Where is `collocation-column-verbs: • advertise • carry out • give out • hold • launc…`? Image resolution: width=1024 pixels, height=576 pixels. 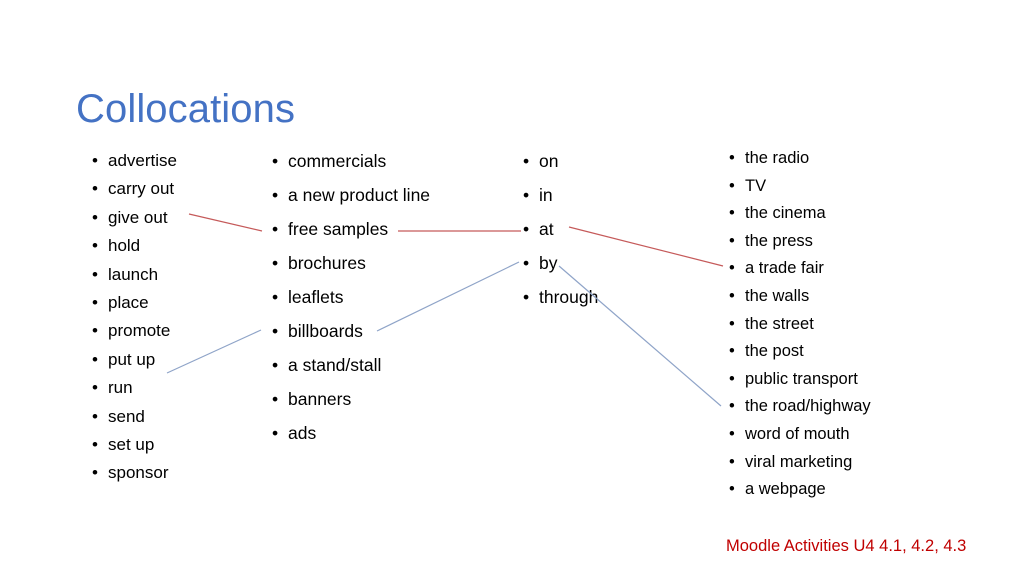 collocation-column-verbs: • advertise • carry out • give out • hold • launc… is located at coordinates (134, 319).